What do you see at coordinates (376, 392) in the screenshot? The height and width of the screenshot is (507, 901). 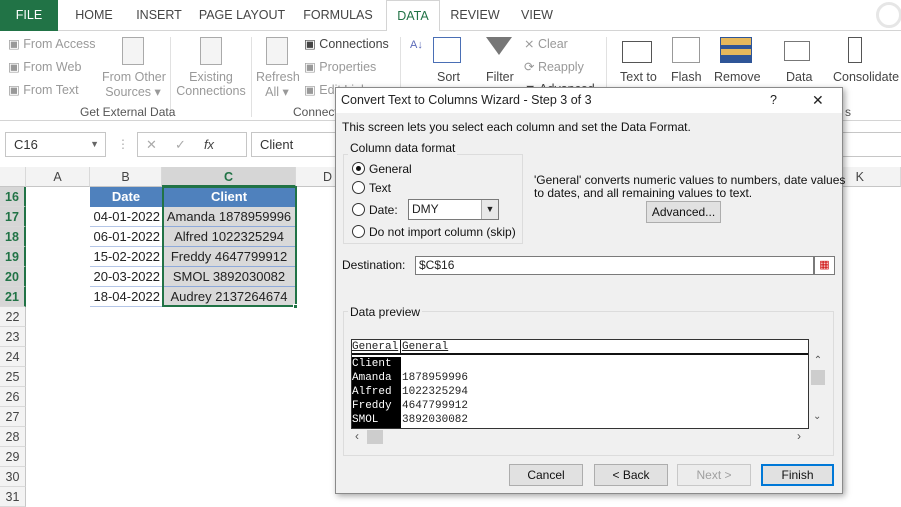 I see `preview-column-1: Client Amanda Alfred Freddy SMOL` at bounding box center [376, 392].